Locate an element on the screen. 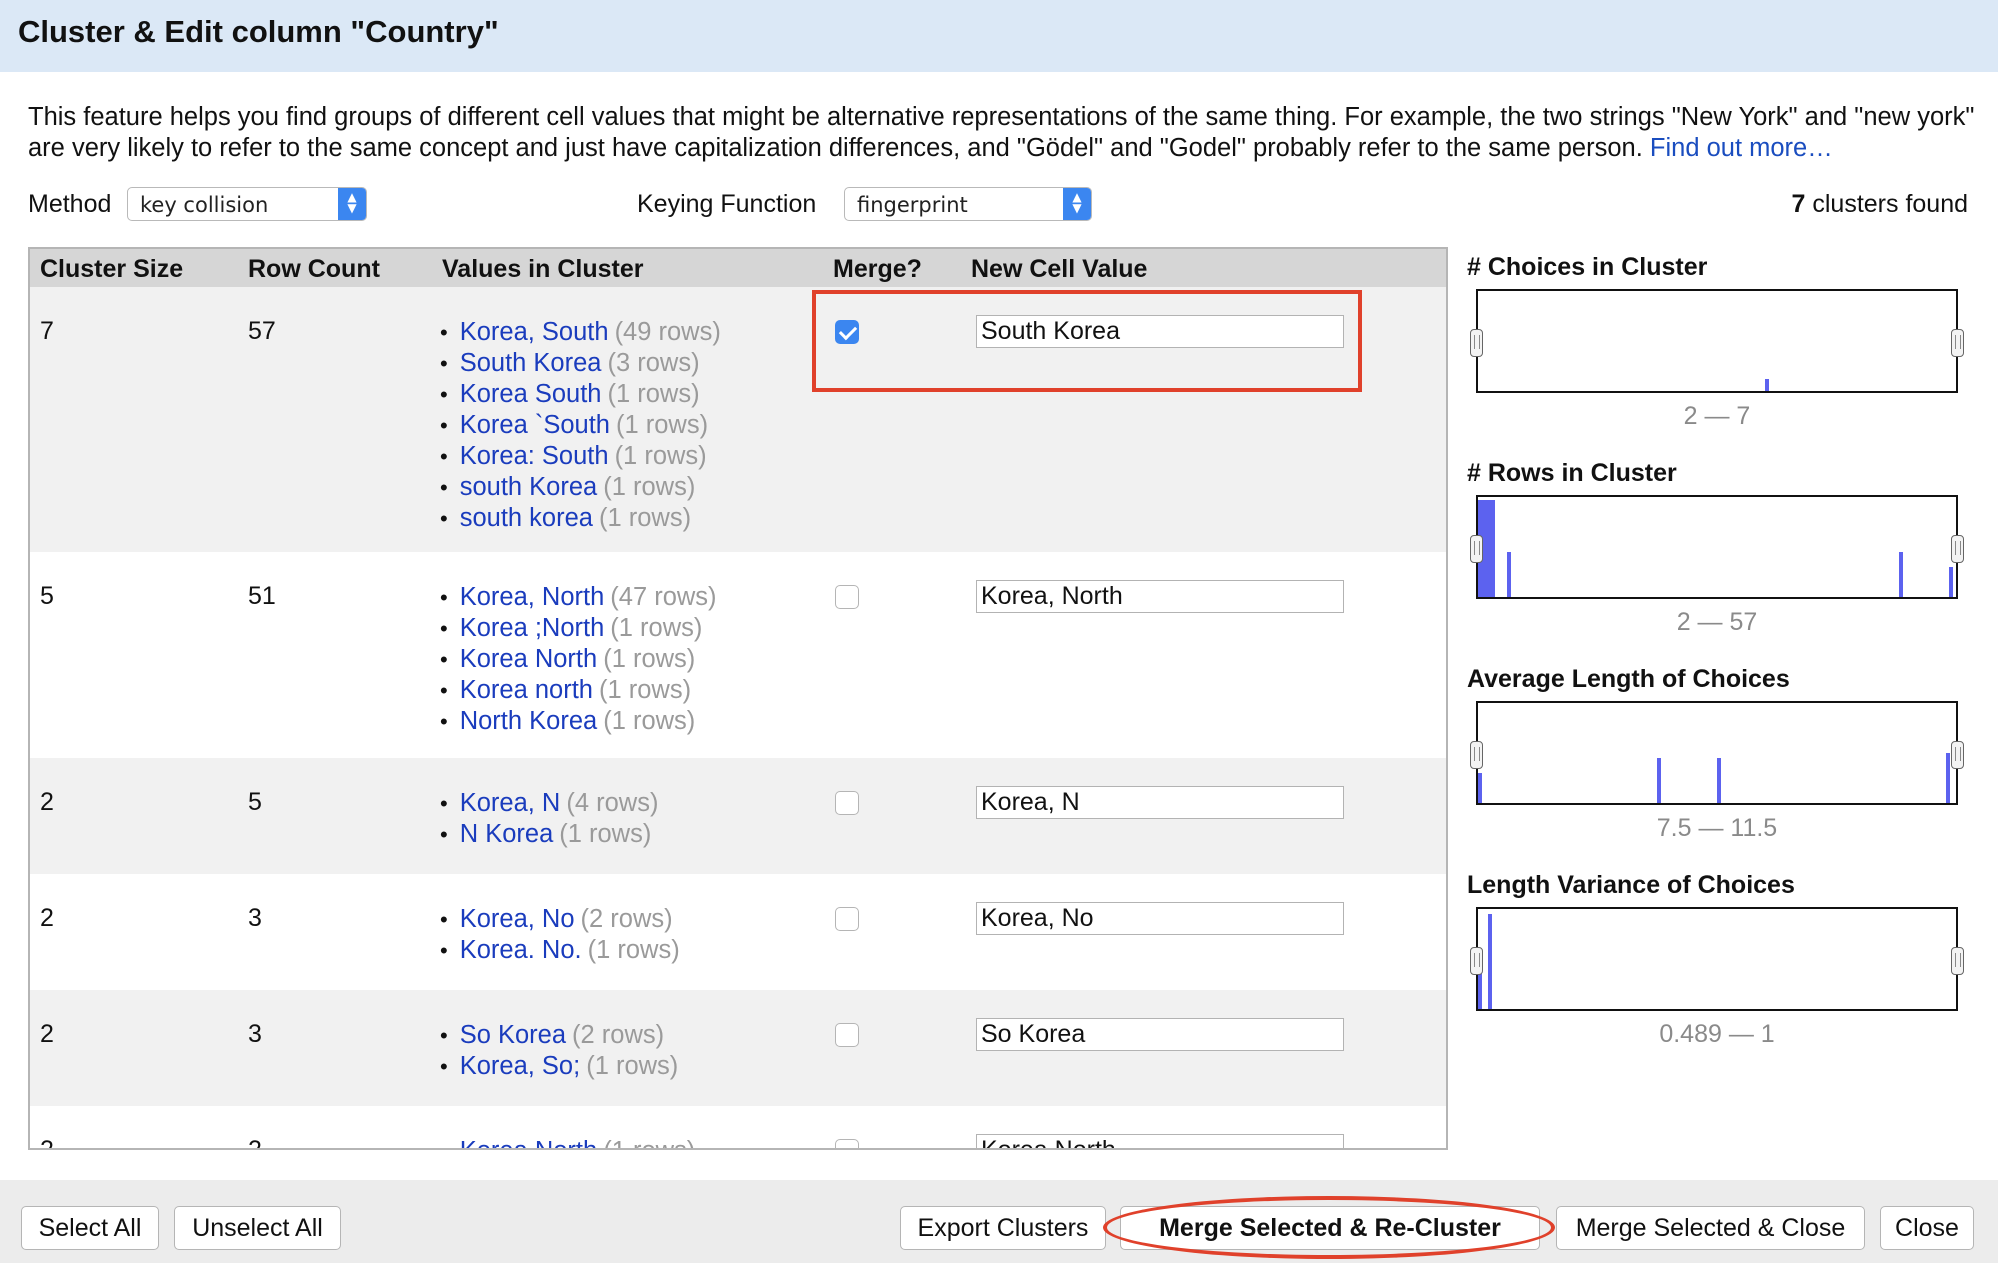  cluster-size-cell: 7 is located at coordinates (47, 331).